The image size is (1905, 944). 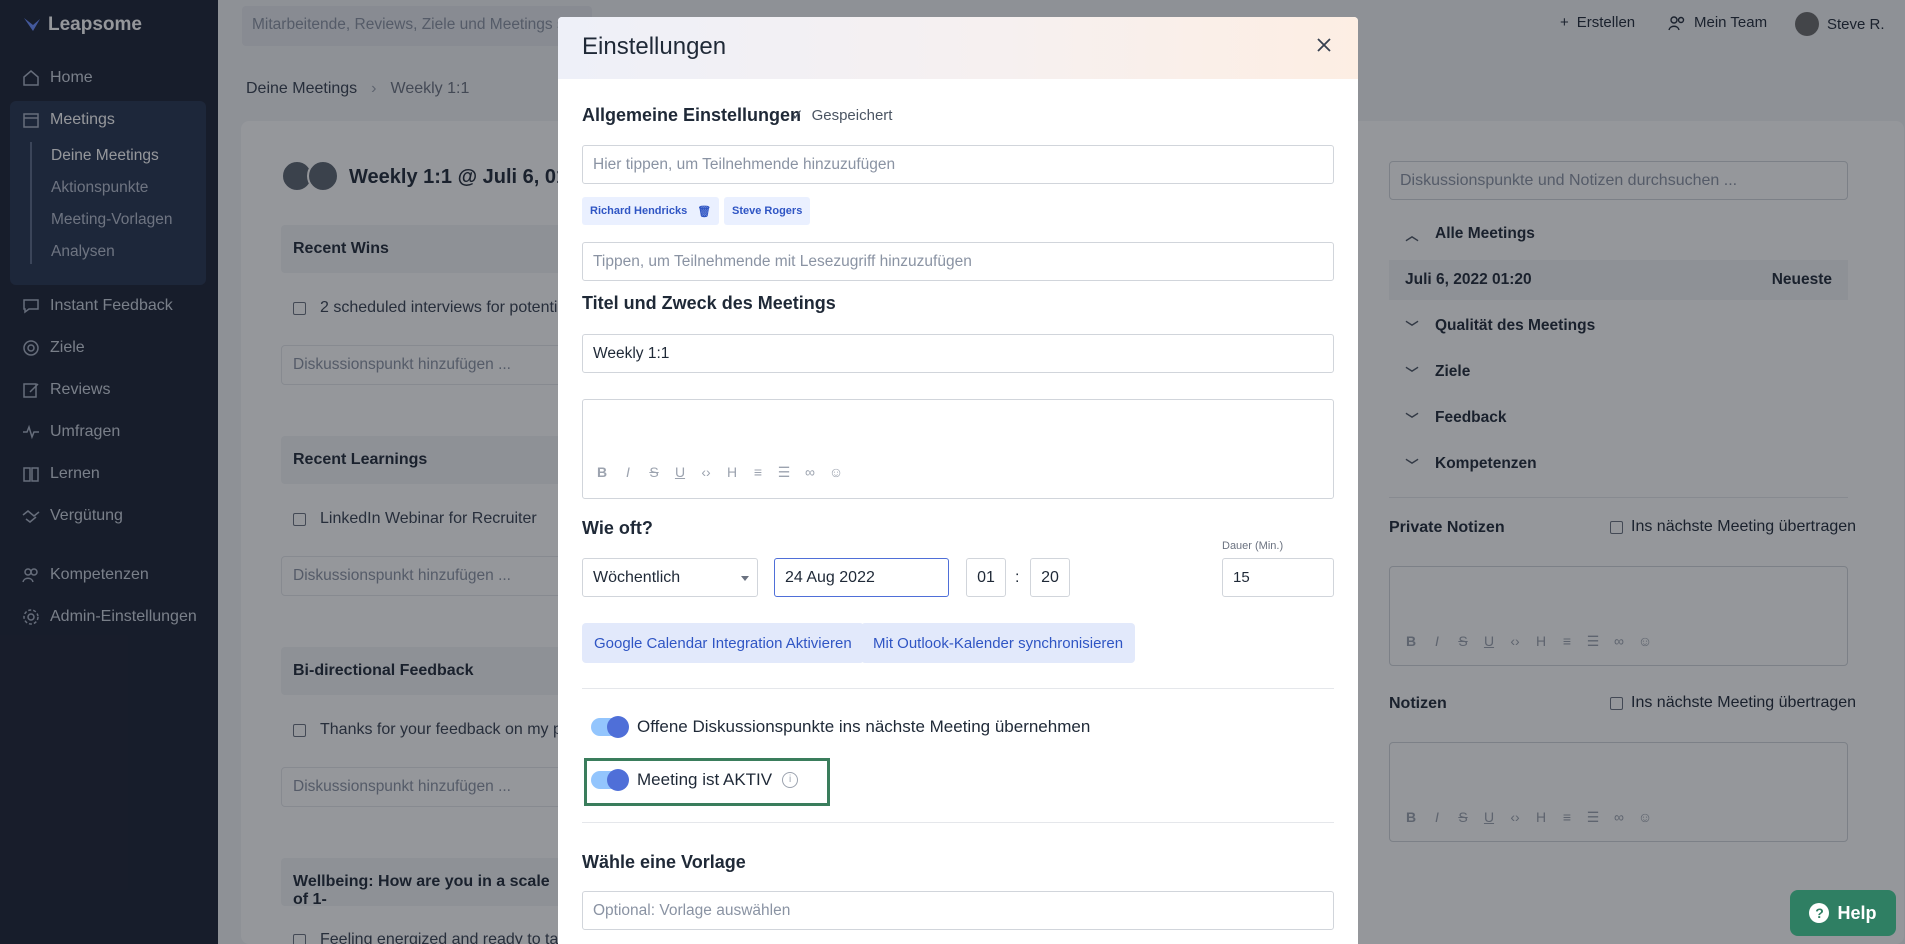 What do you see at coordinates (692, 115) in the screenshot?
I see `general-settings-heading: Allgemeine Einstellungen` at bounding box center [692, 115].